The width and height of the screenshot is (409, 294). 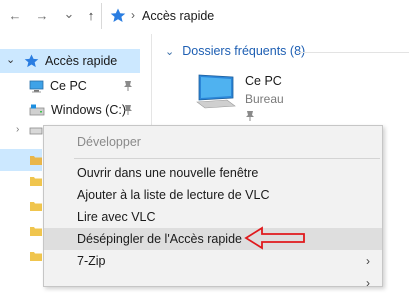 I want to click on breadcrumb-current: Accès rapide, so click(x=178, y=16).